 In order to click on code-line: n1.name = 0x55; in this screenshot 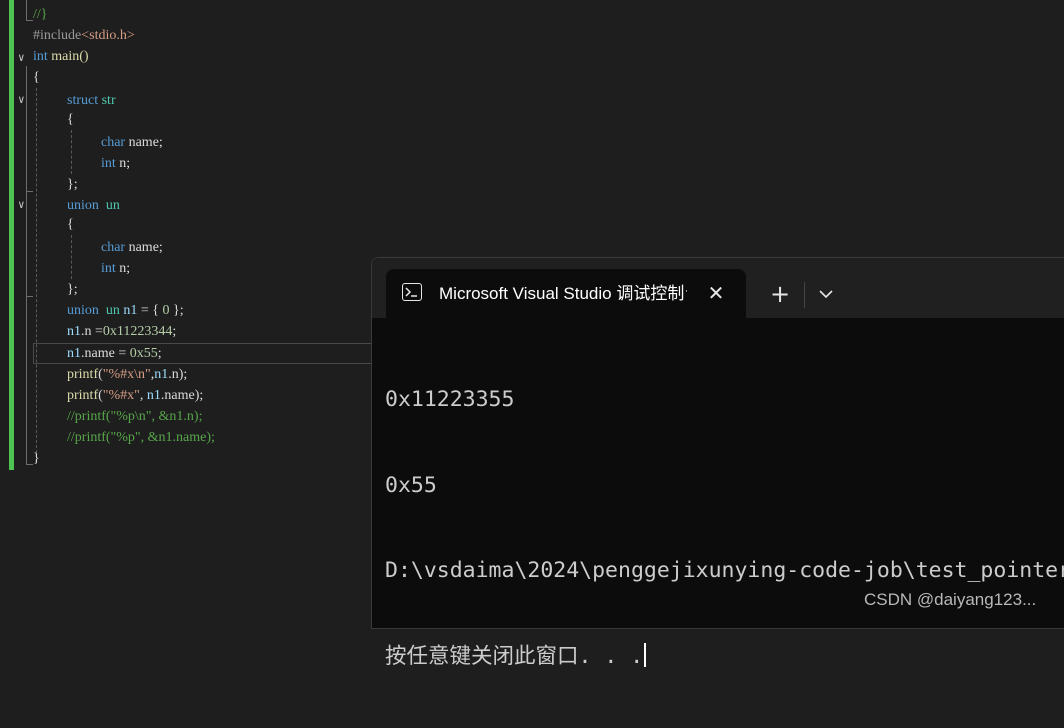, I will do `click(114, 353)`.